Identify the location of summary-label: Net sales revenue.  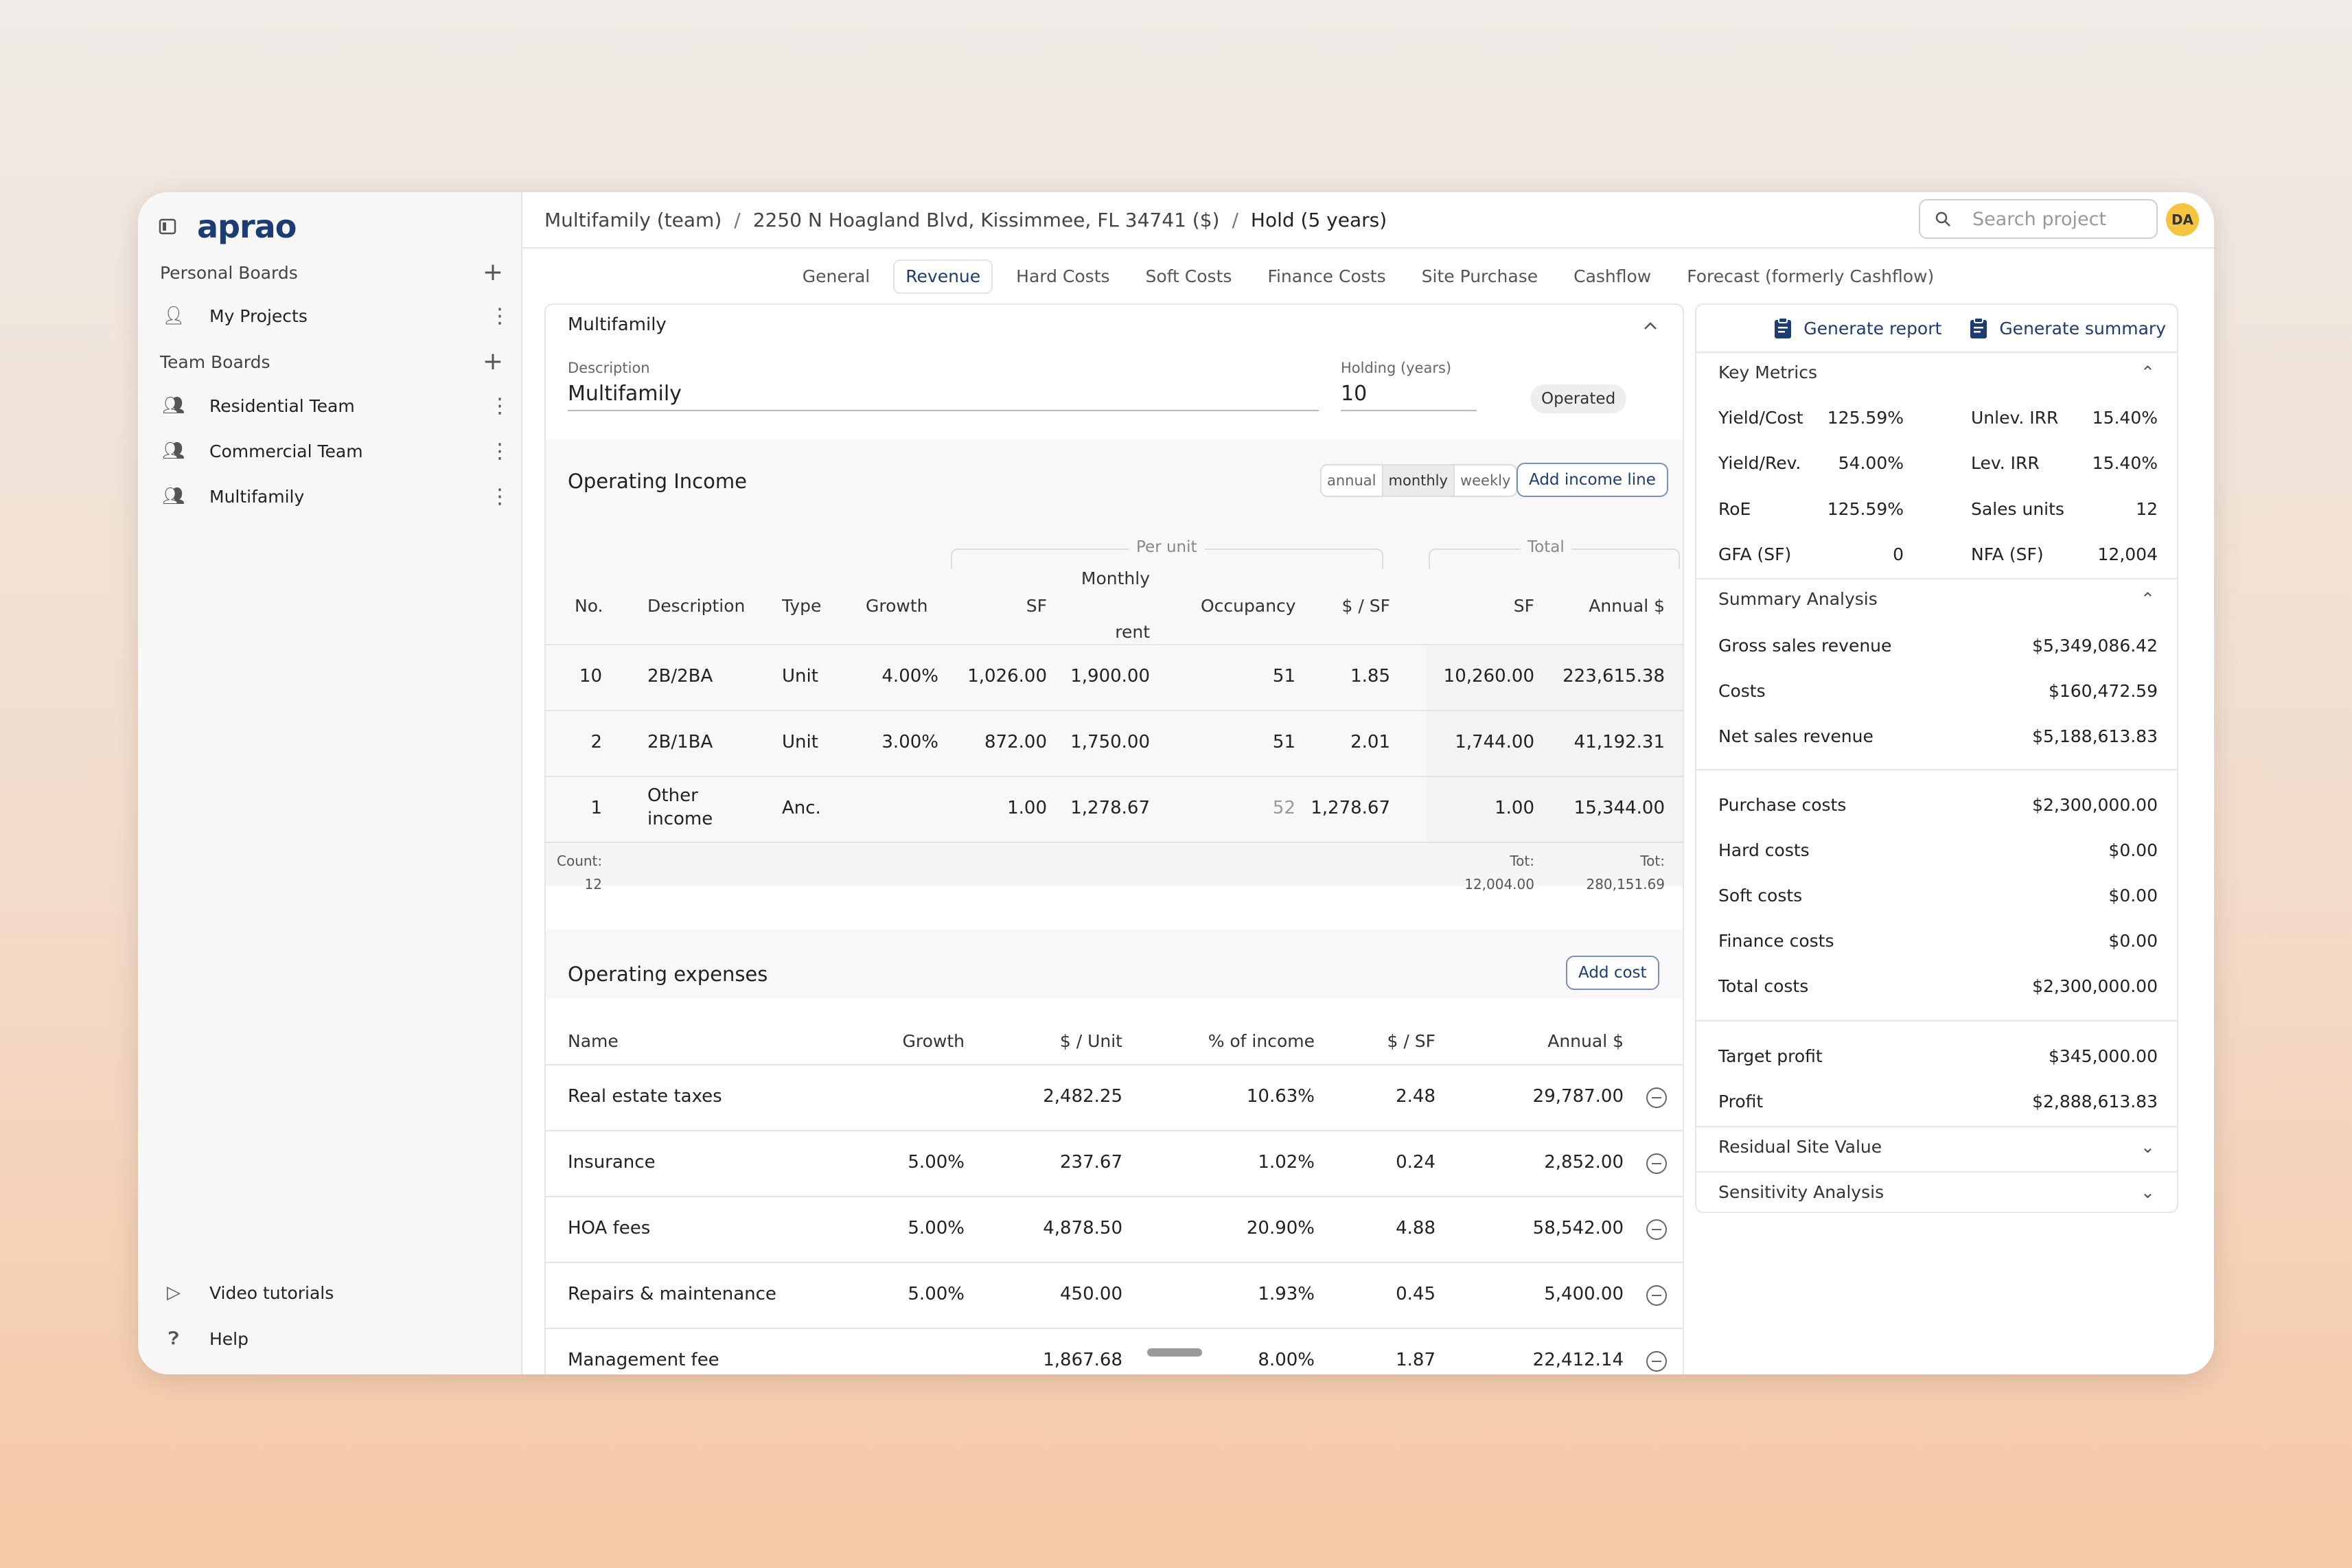
(1795, 736).